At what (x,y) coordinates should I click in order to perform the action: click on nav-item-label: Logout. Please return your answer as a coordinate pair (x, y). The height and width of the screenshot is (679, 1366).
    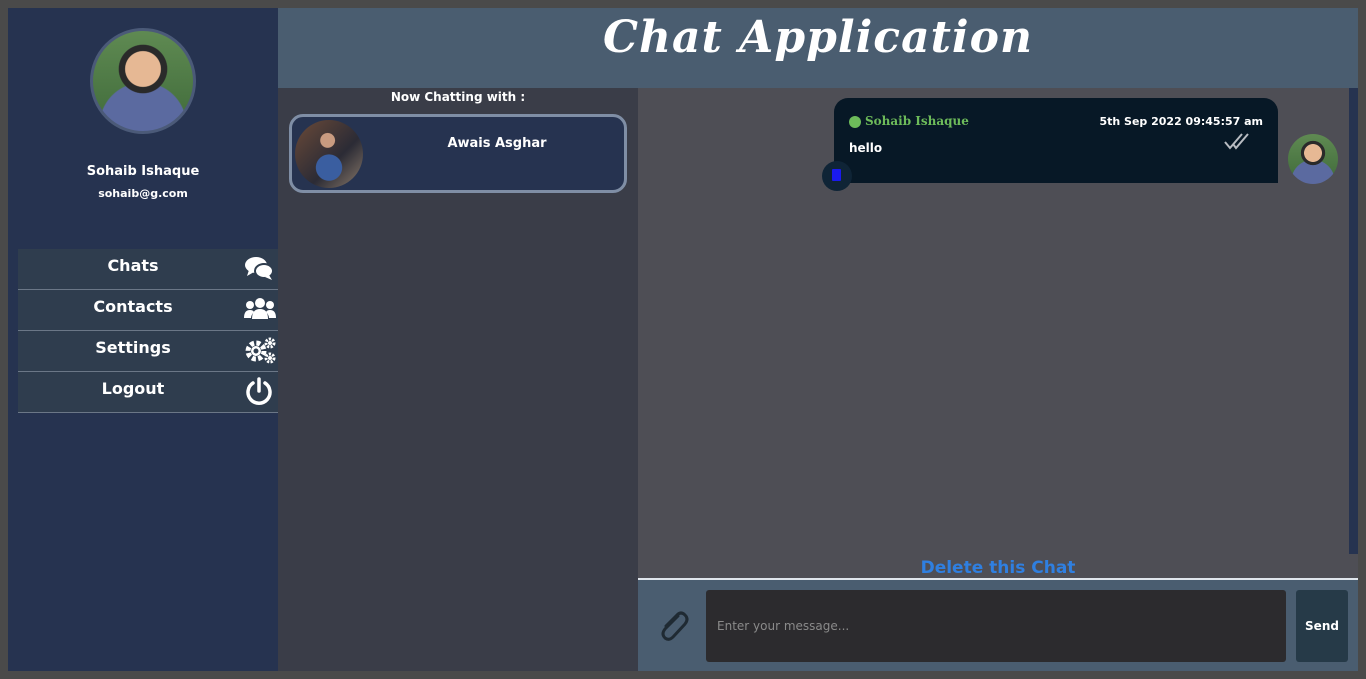
    Looking at the image, I should click on (133, 388).